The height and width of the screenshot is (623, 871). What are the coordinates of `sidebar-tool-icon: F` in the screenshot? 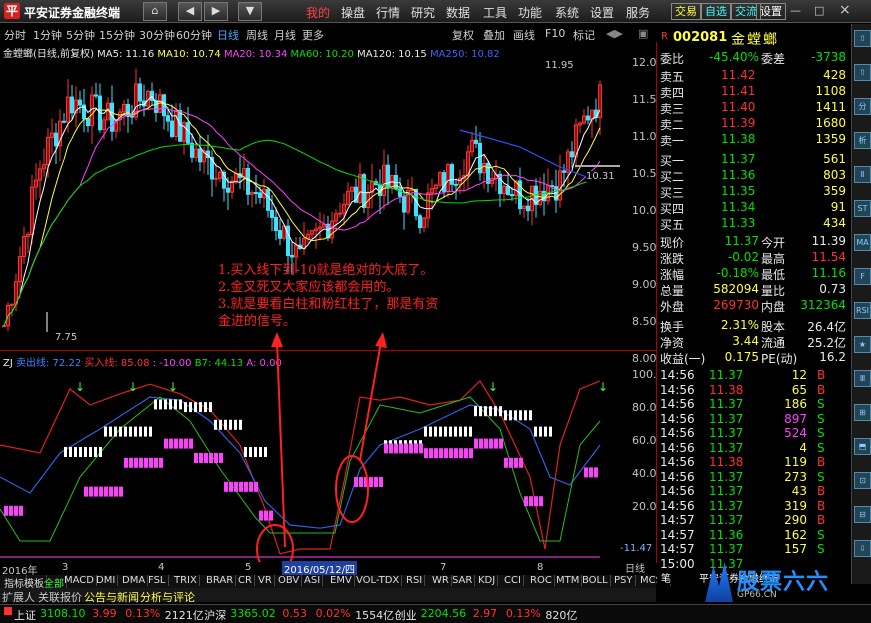 It's located at (862, 276).